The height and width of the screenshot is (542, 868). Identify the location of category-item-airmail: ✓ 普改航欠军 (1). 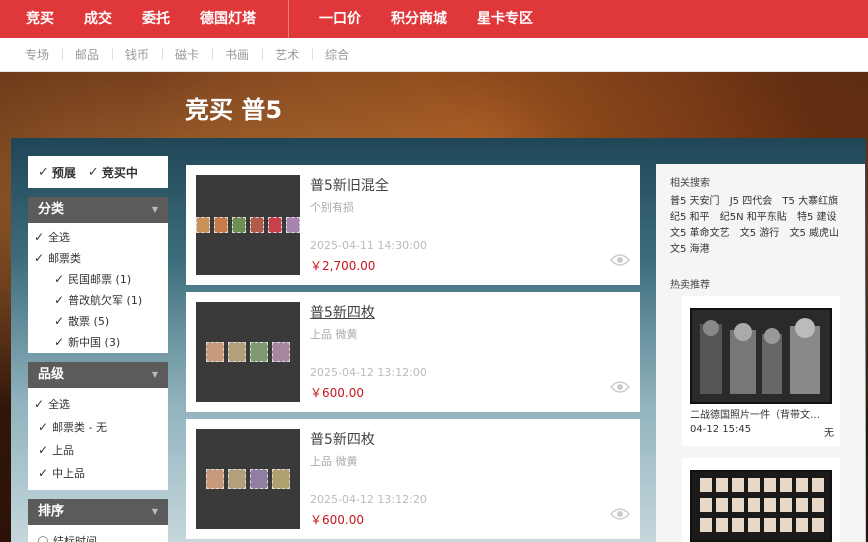
(98, 299).